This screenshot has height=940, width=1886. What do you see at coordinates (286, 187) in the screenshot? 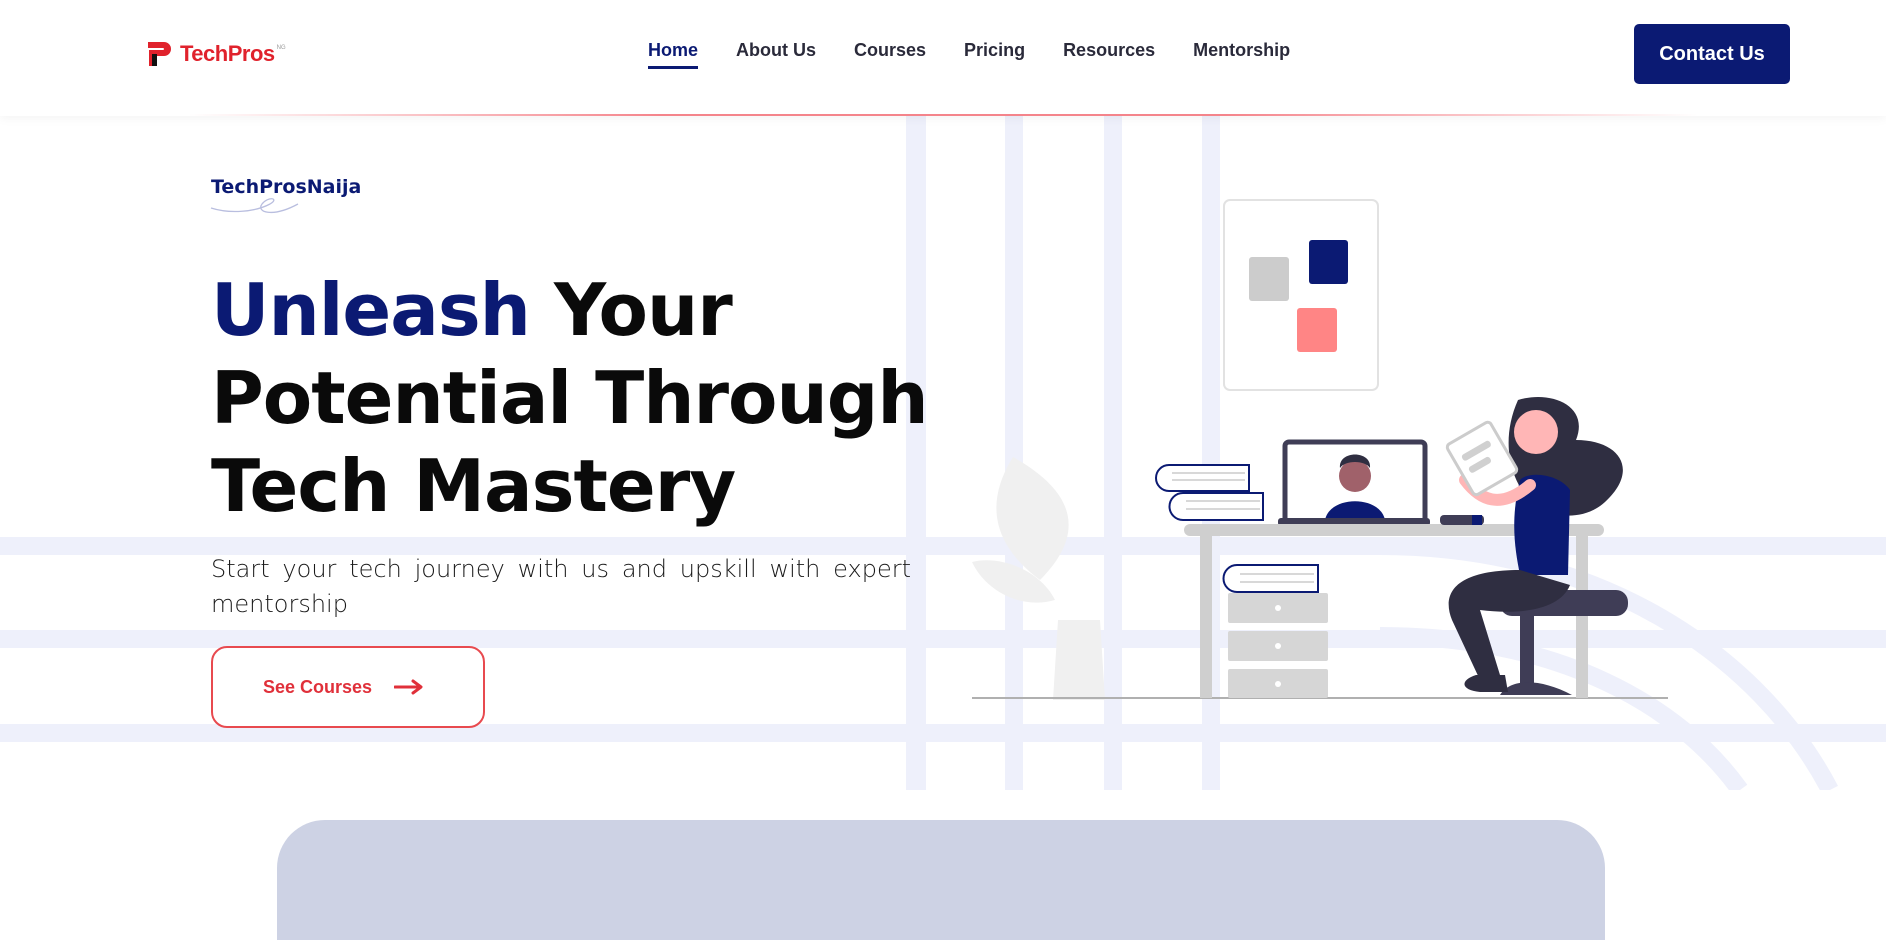
I see `hero-eyebrow: TechProsNaija` at bounding box center [286, 187].